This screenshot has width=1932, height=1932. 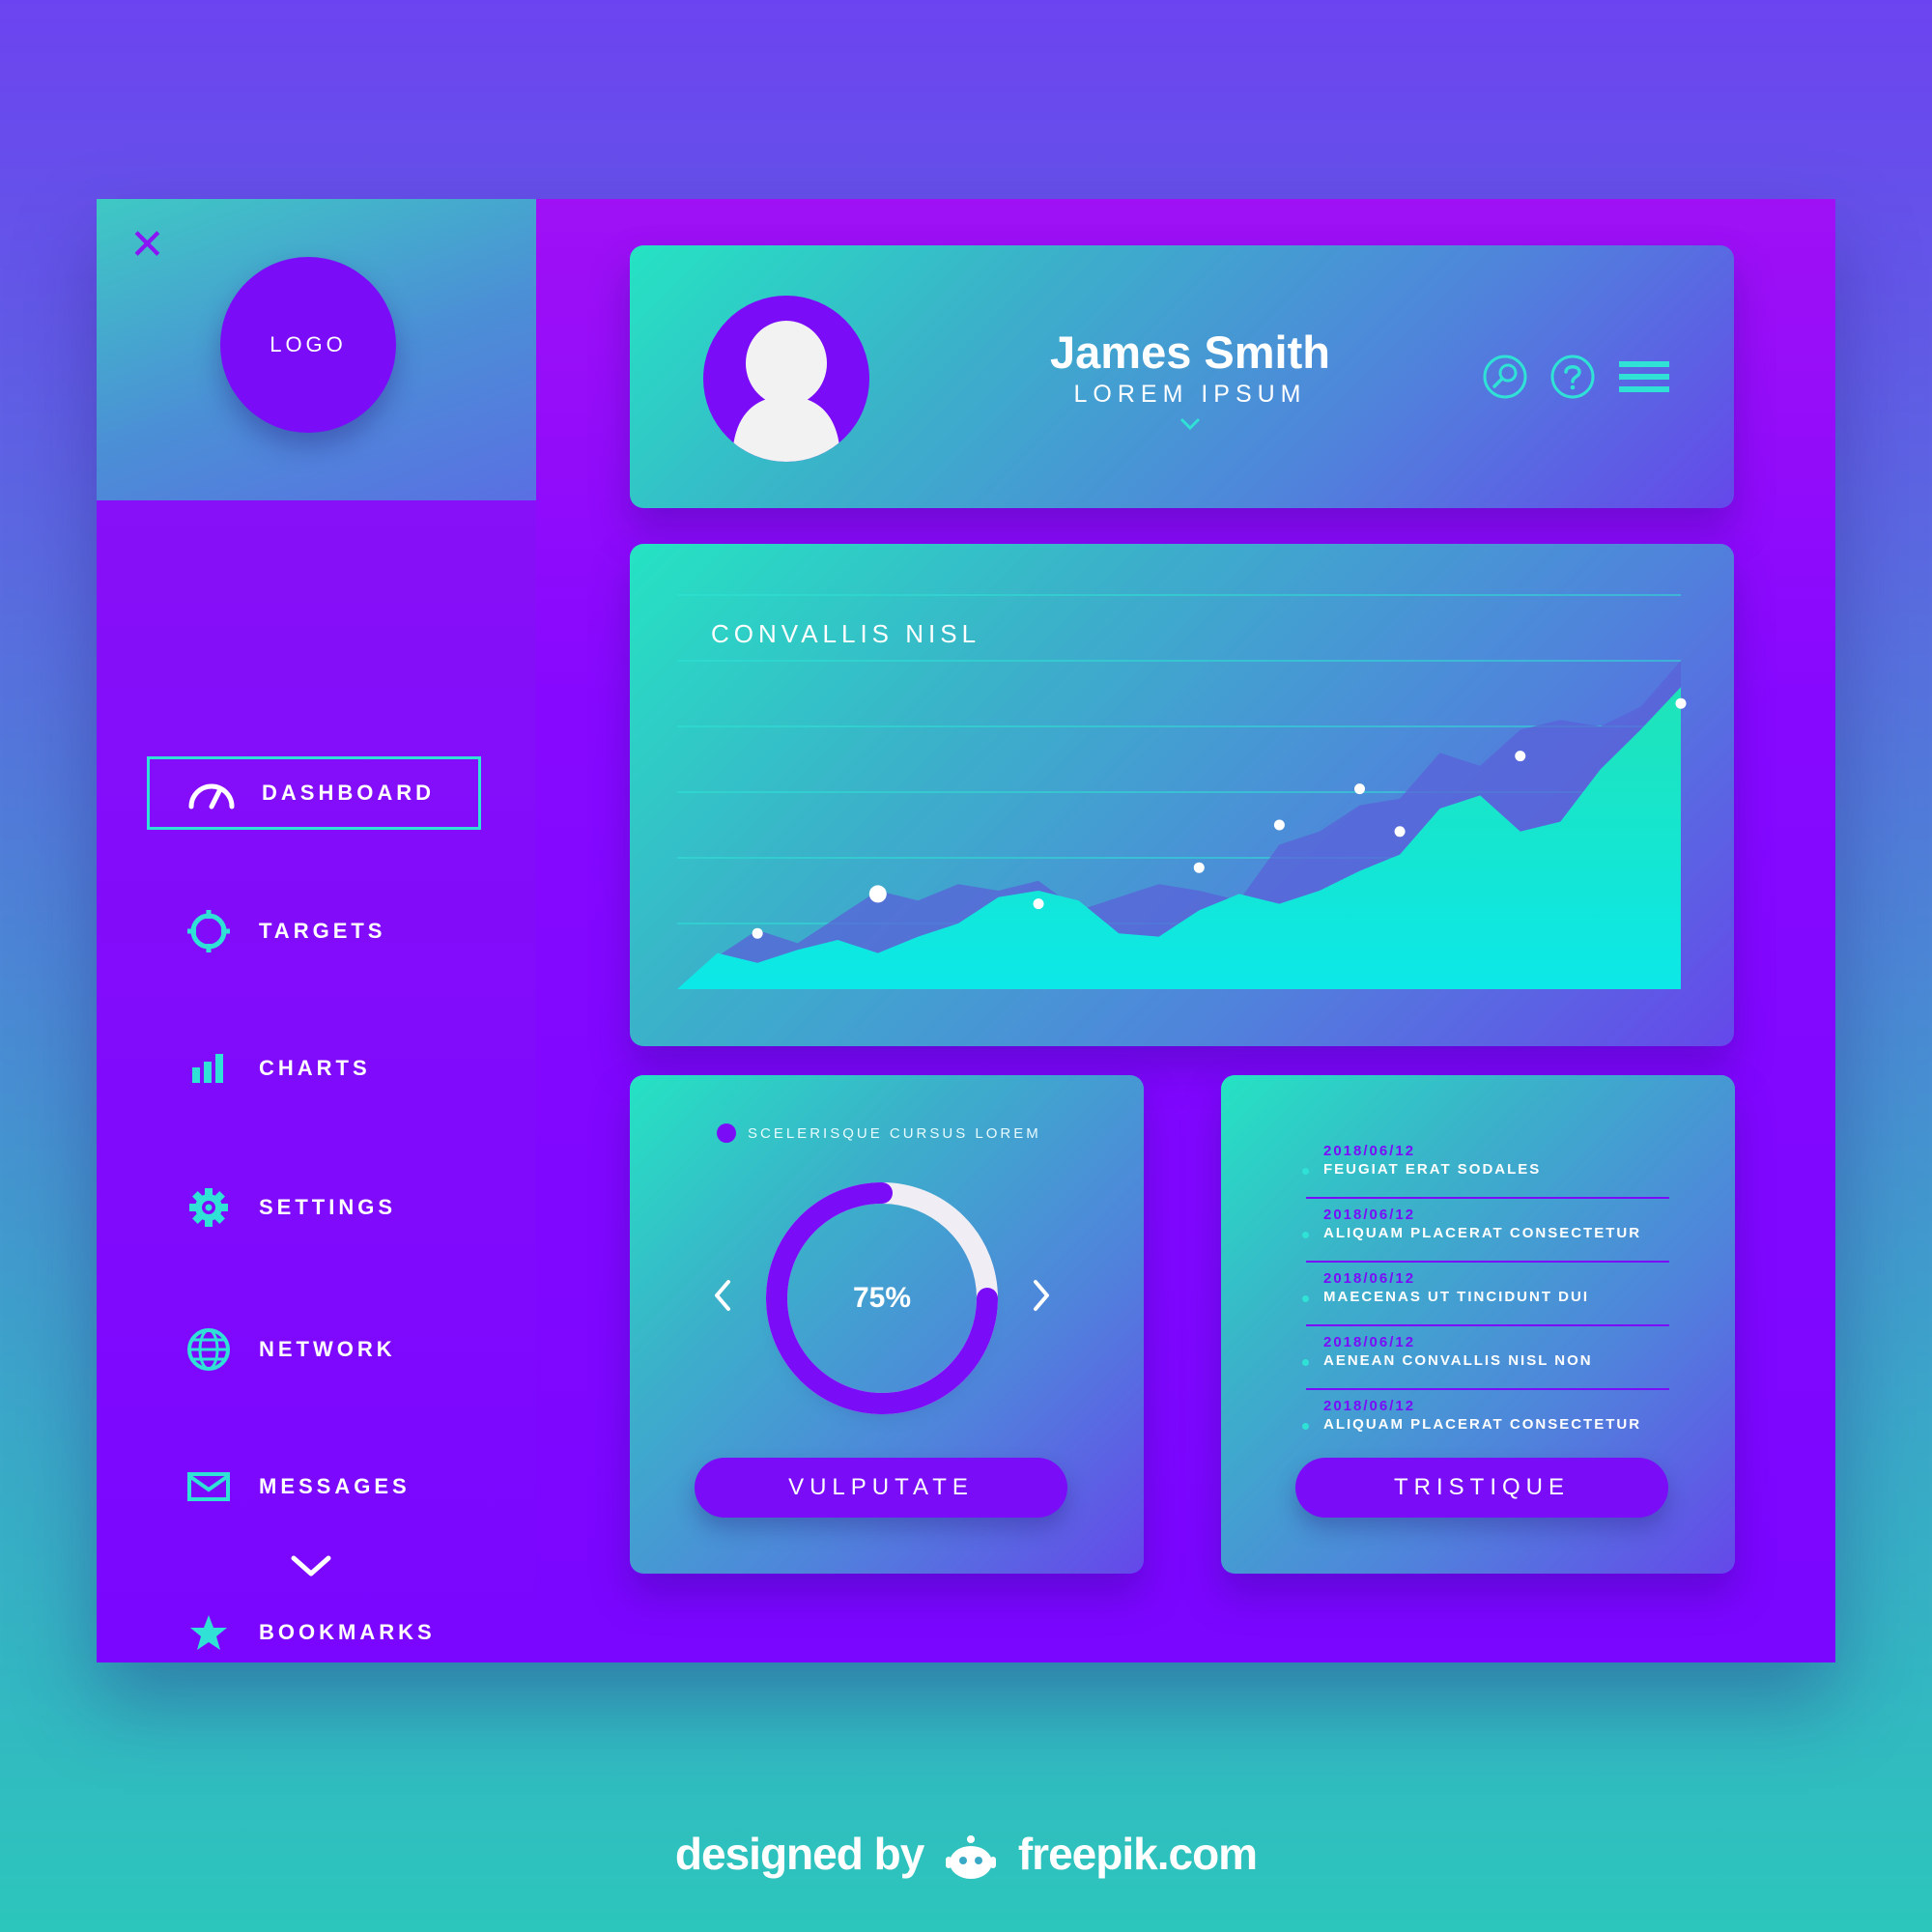 What do you see at coordinates (1505, 377) in the screenshot?
I see `search-icon` at bounding box center [1505, 377].